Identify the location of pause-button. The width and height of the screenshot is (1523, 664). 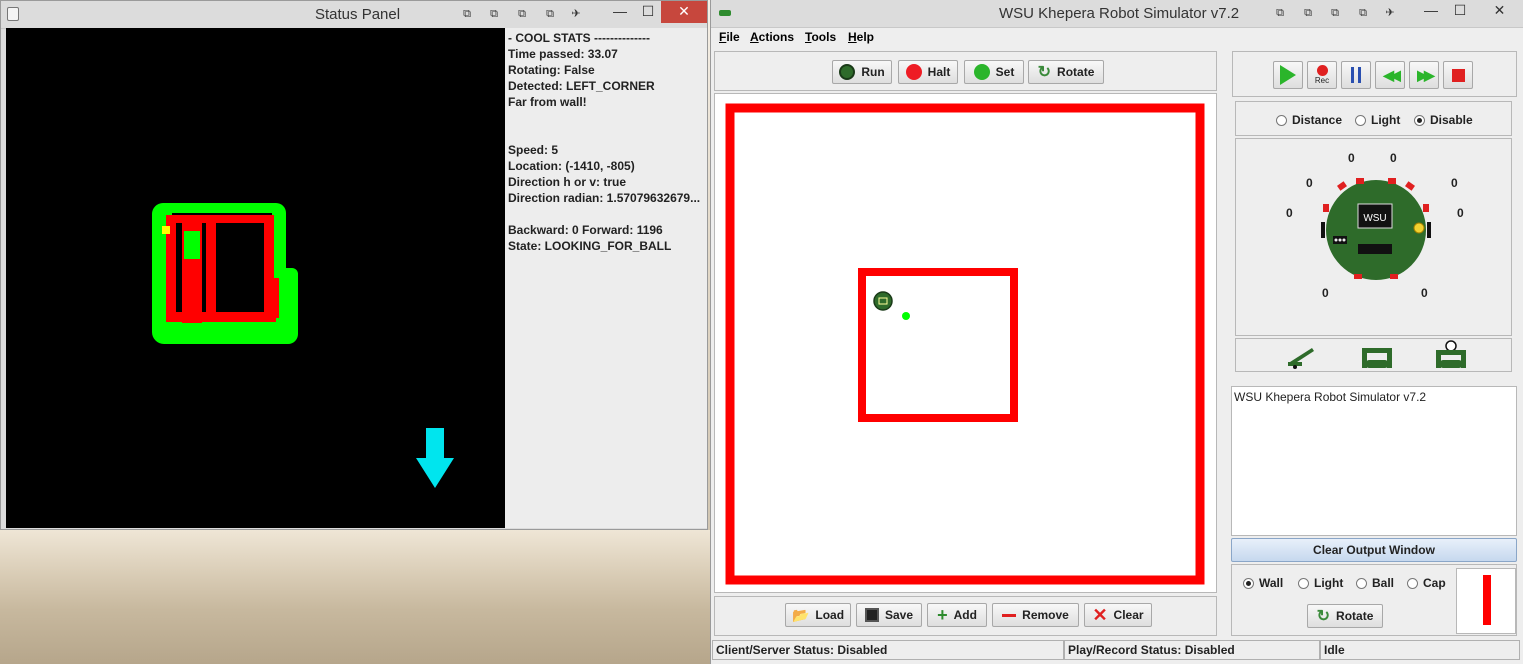
(1356, 75).